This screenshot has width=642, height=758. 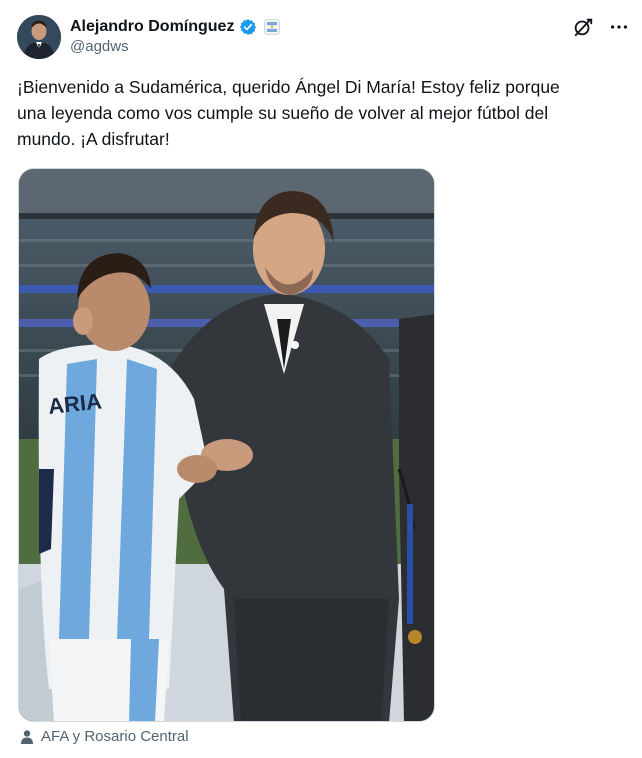 What do you see at coordinates (152, 27) in the screenshot?
I see `author-display-name: Alejandro Domínguez` at bounding box center [152, 27].